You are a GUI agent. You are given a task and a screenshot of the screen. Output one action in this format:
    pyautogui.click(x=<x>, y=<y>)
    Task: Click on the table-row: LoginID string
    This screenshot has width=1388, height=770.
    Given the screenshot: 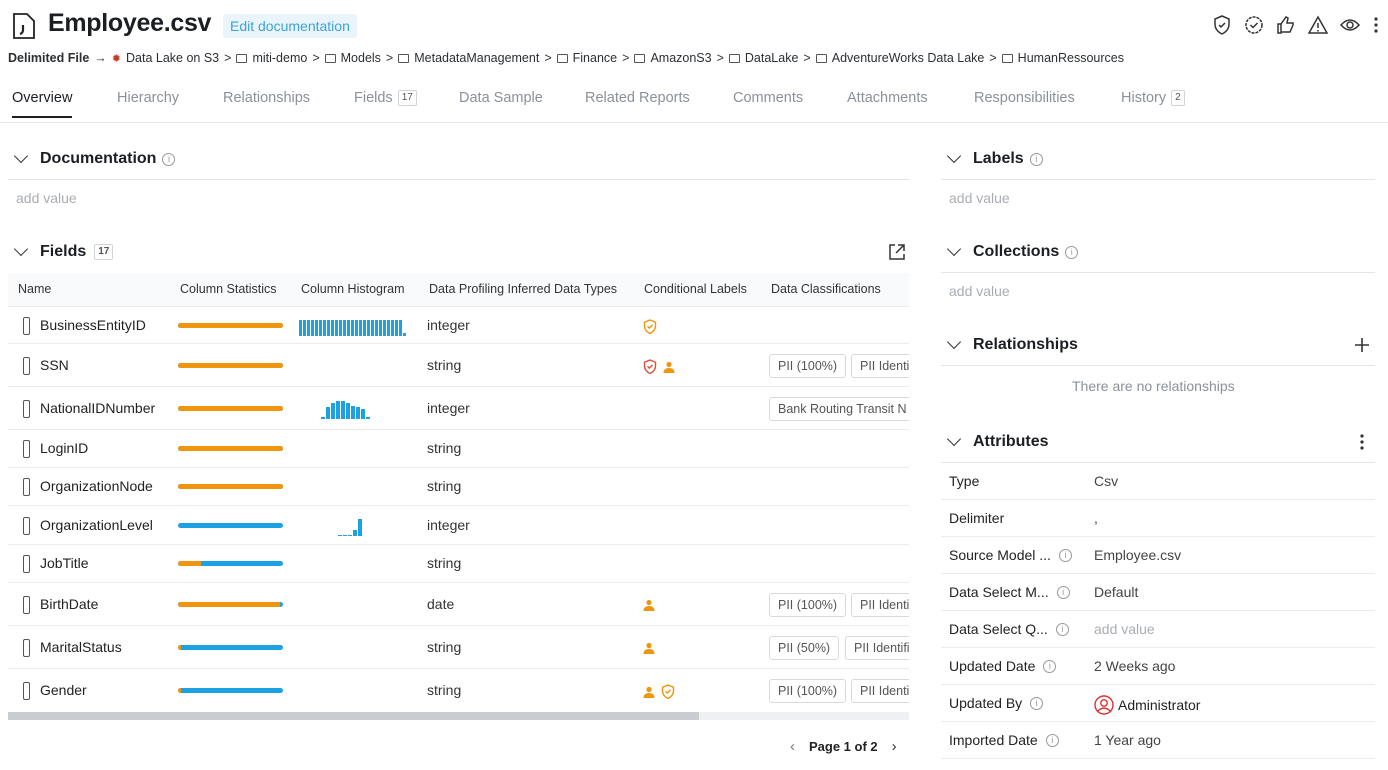 What is the action you would take?
    pyautogui.click(x=458, y=448)
    